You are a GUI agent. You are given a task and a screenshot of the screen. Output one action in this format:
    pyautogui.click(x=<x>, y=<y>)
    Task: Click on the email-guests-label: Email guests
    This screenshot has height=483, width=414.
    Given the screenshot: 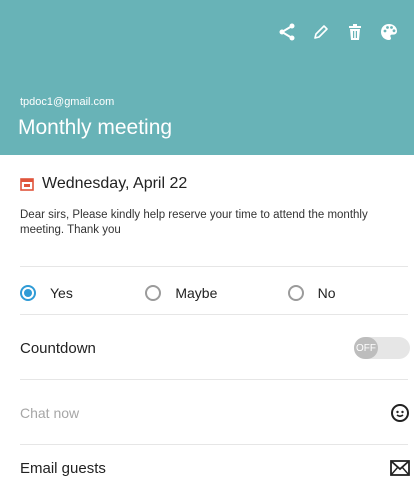 What is the action you would take?
    pyautogui.click(x=63, y=468)
    